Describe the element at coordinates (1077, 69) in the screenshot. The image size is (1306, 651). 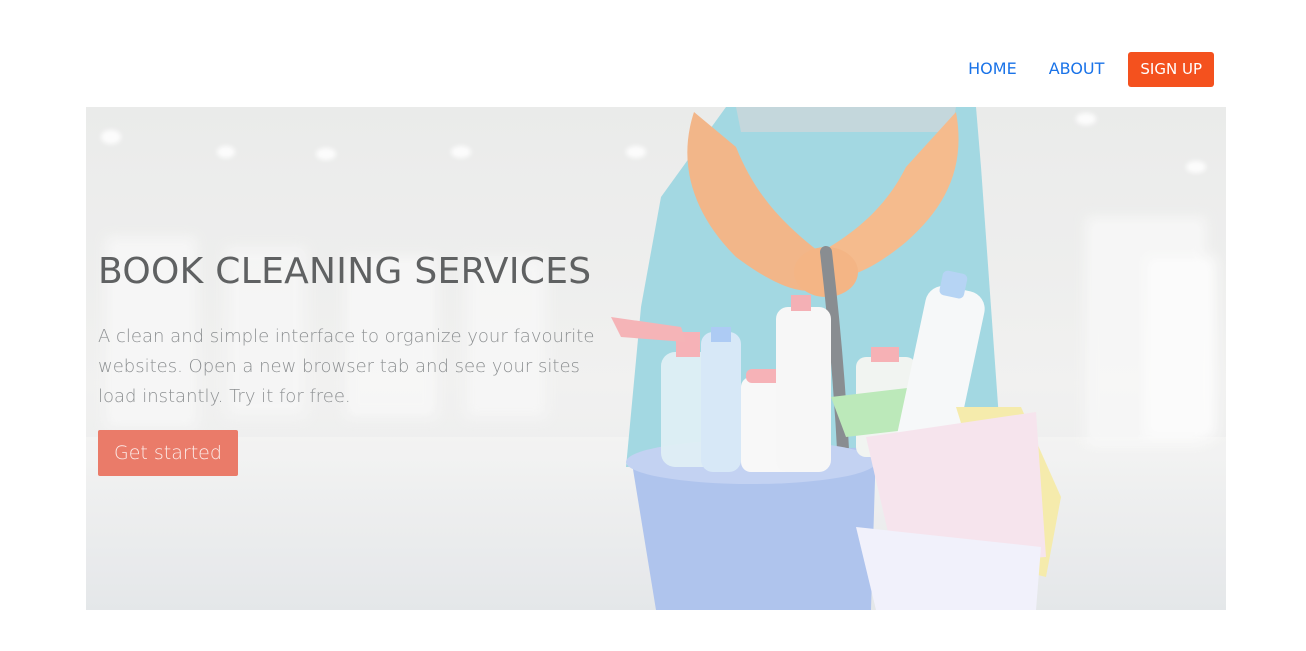
I see `nav-about-link: ABOUT` at that location.